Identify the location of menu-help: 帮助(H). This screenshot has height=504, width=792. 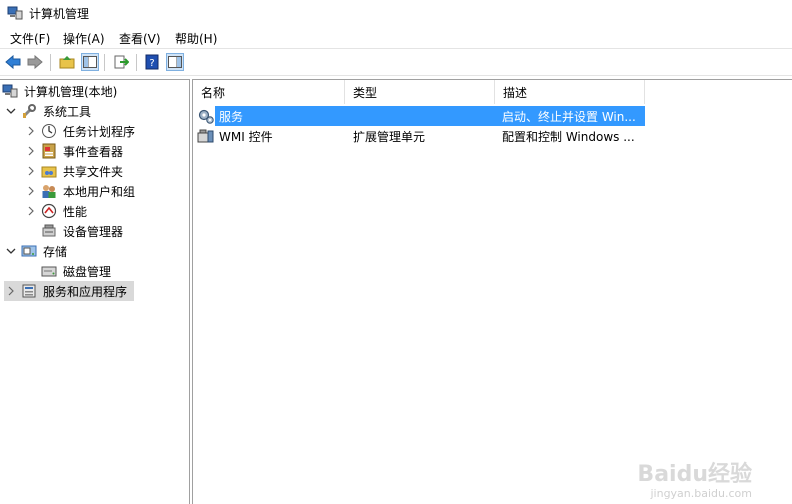
(196, 38).